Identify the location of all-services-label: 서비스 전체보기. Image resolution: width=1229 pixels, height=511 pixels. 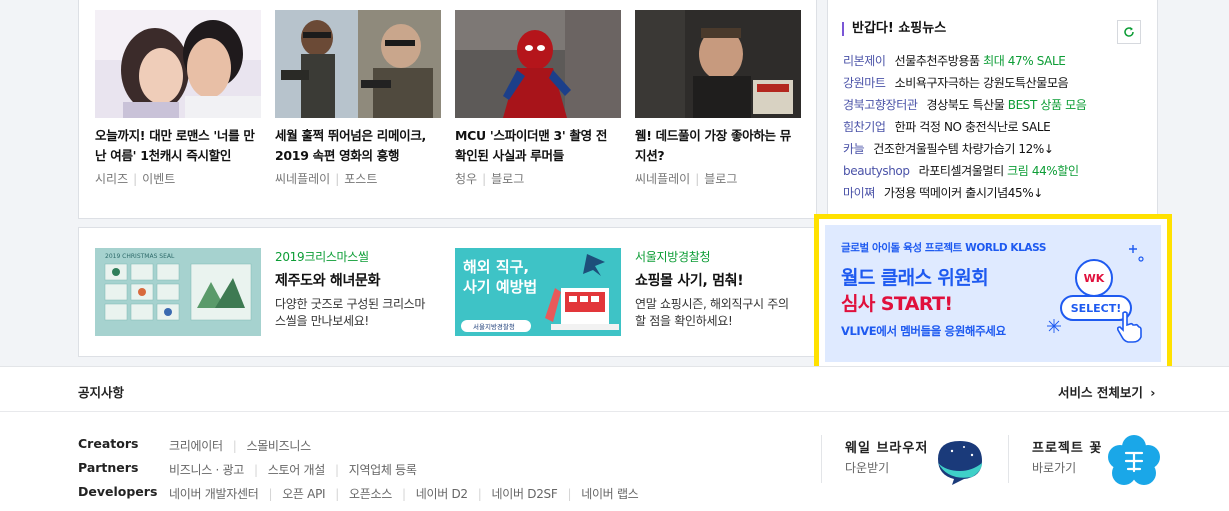
(1100, 392).